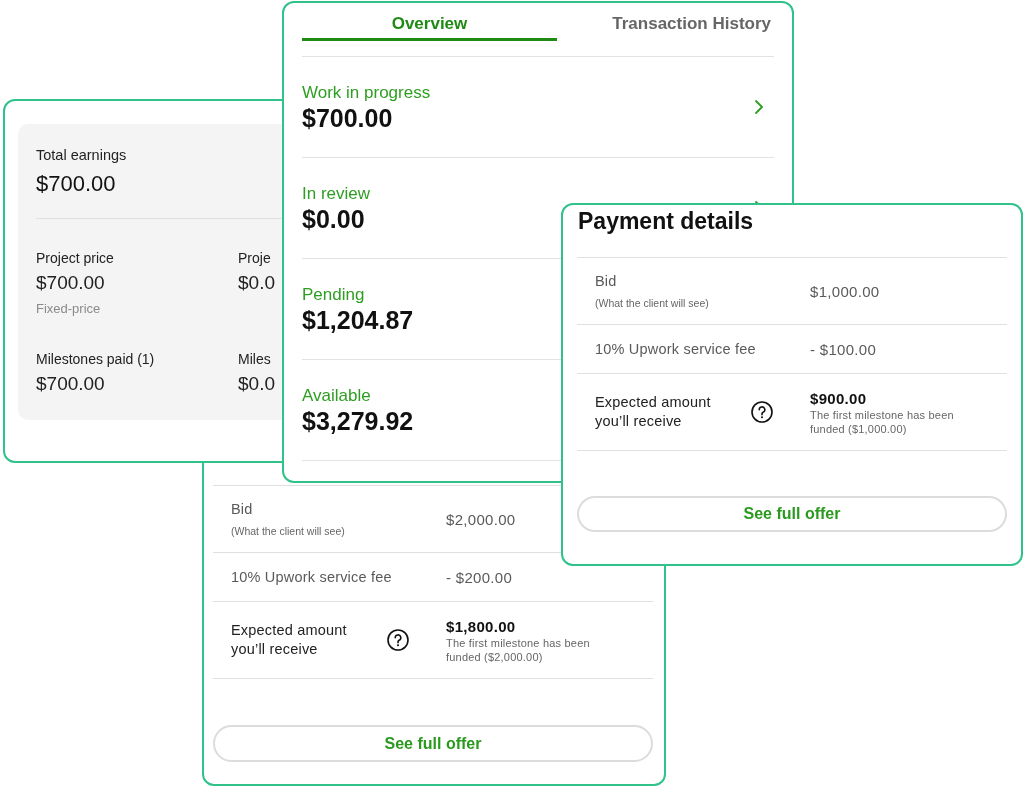 The image size is (1024, 787). What do you see at coordinates (95, 359) in the screenshot?
I see `stat-label: Milestones paid (1)` at bounding box center [95, 359].